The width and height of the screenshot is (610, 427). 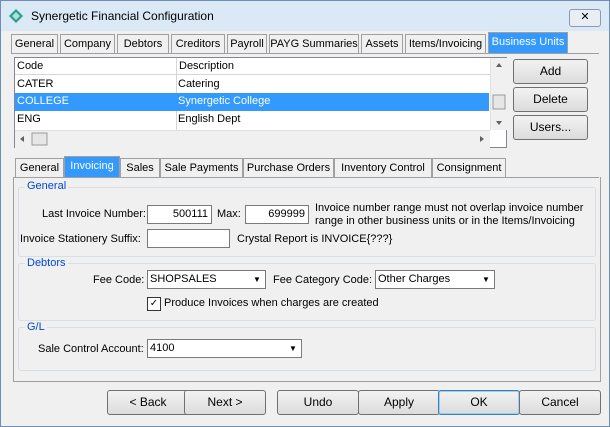 I want to click on close-button: ✕, so click(x=585, y=18).